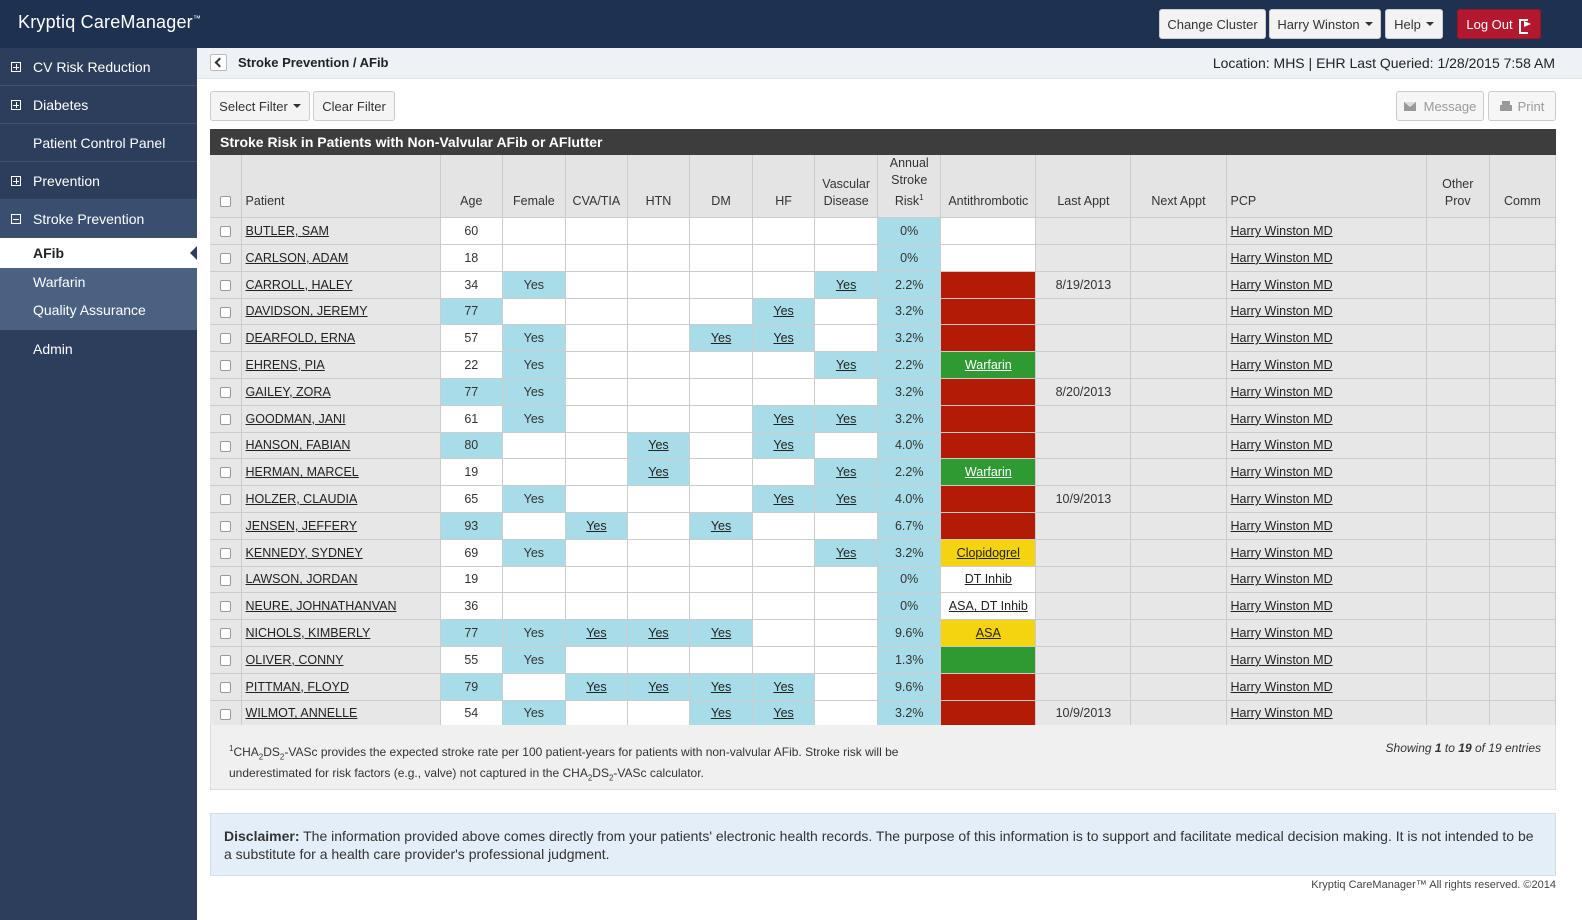 This screenshot has width=1582, height=920. What do you see at coordinates (287, 231) in the screenshot?
I see `patient-name-link: BUTLER, SAM` at bounding box center [287, 231].